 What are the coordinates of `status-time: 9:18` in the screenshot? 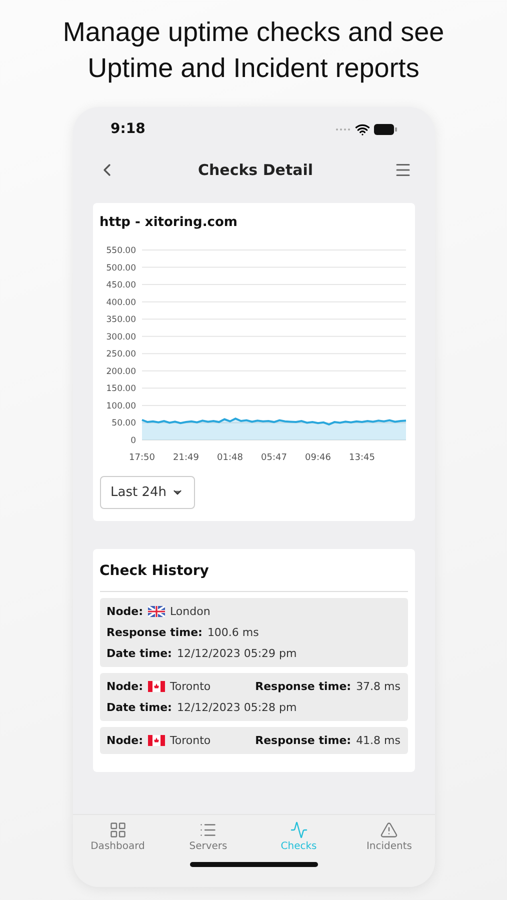 It's located at (128, 129).